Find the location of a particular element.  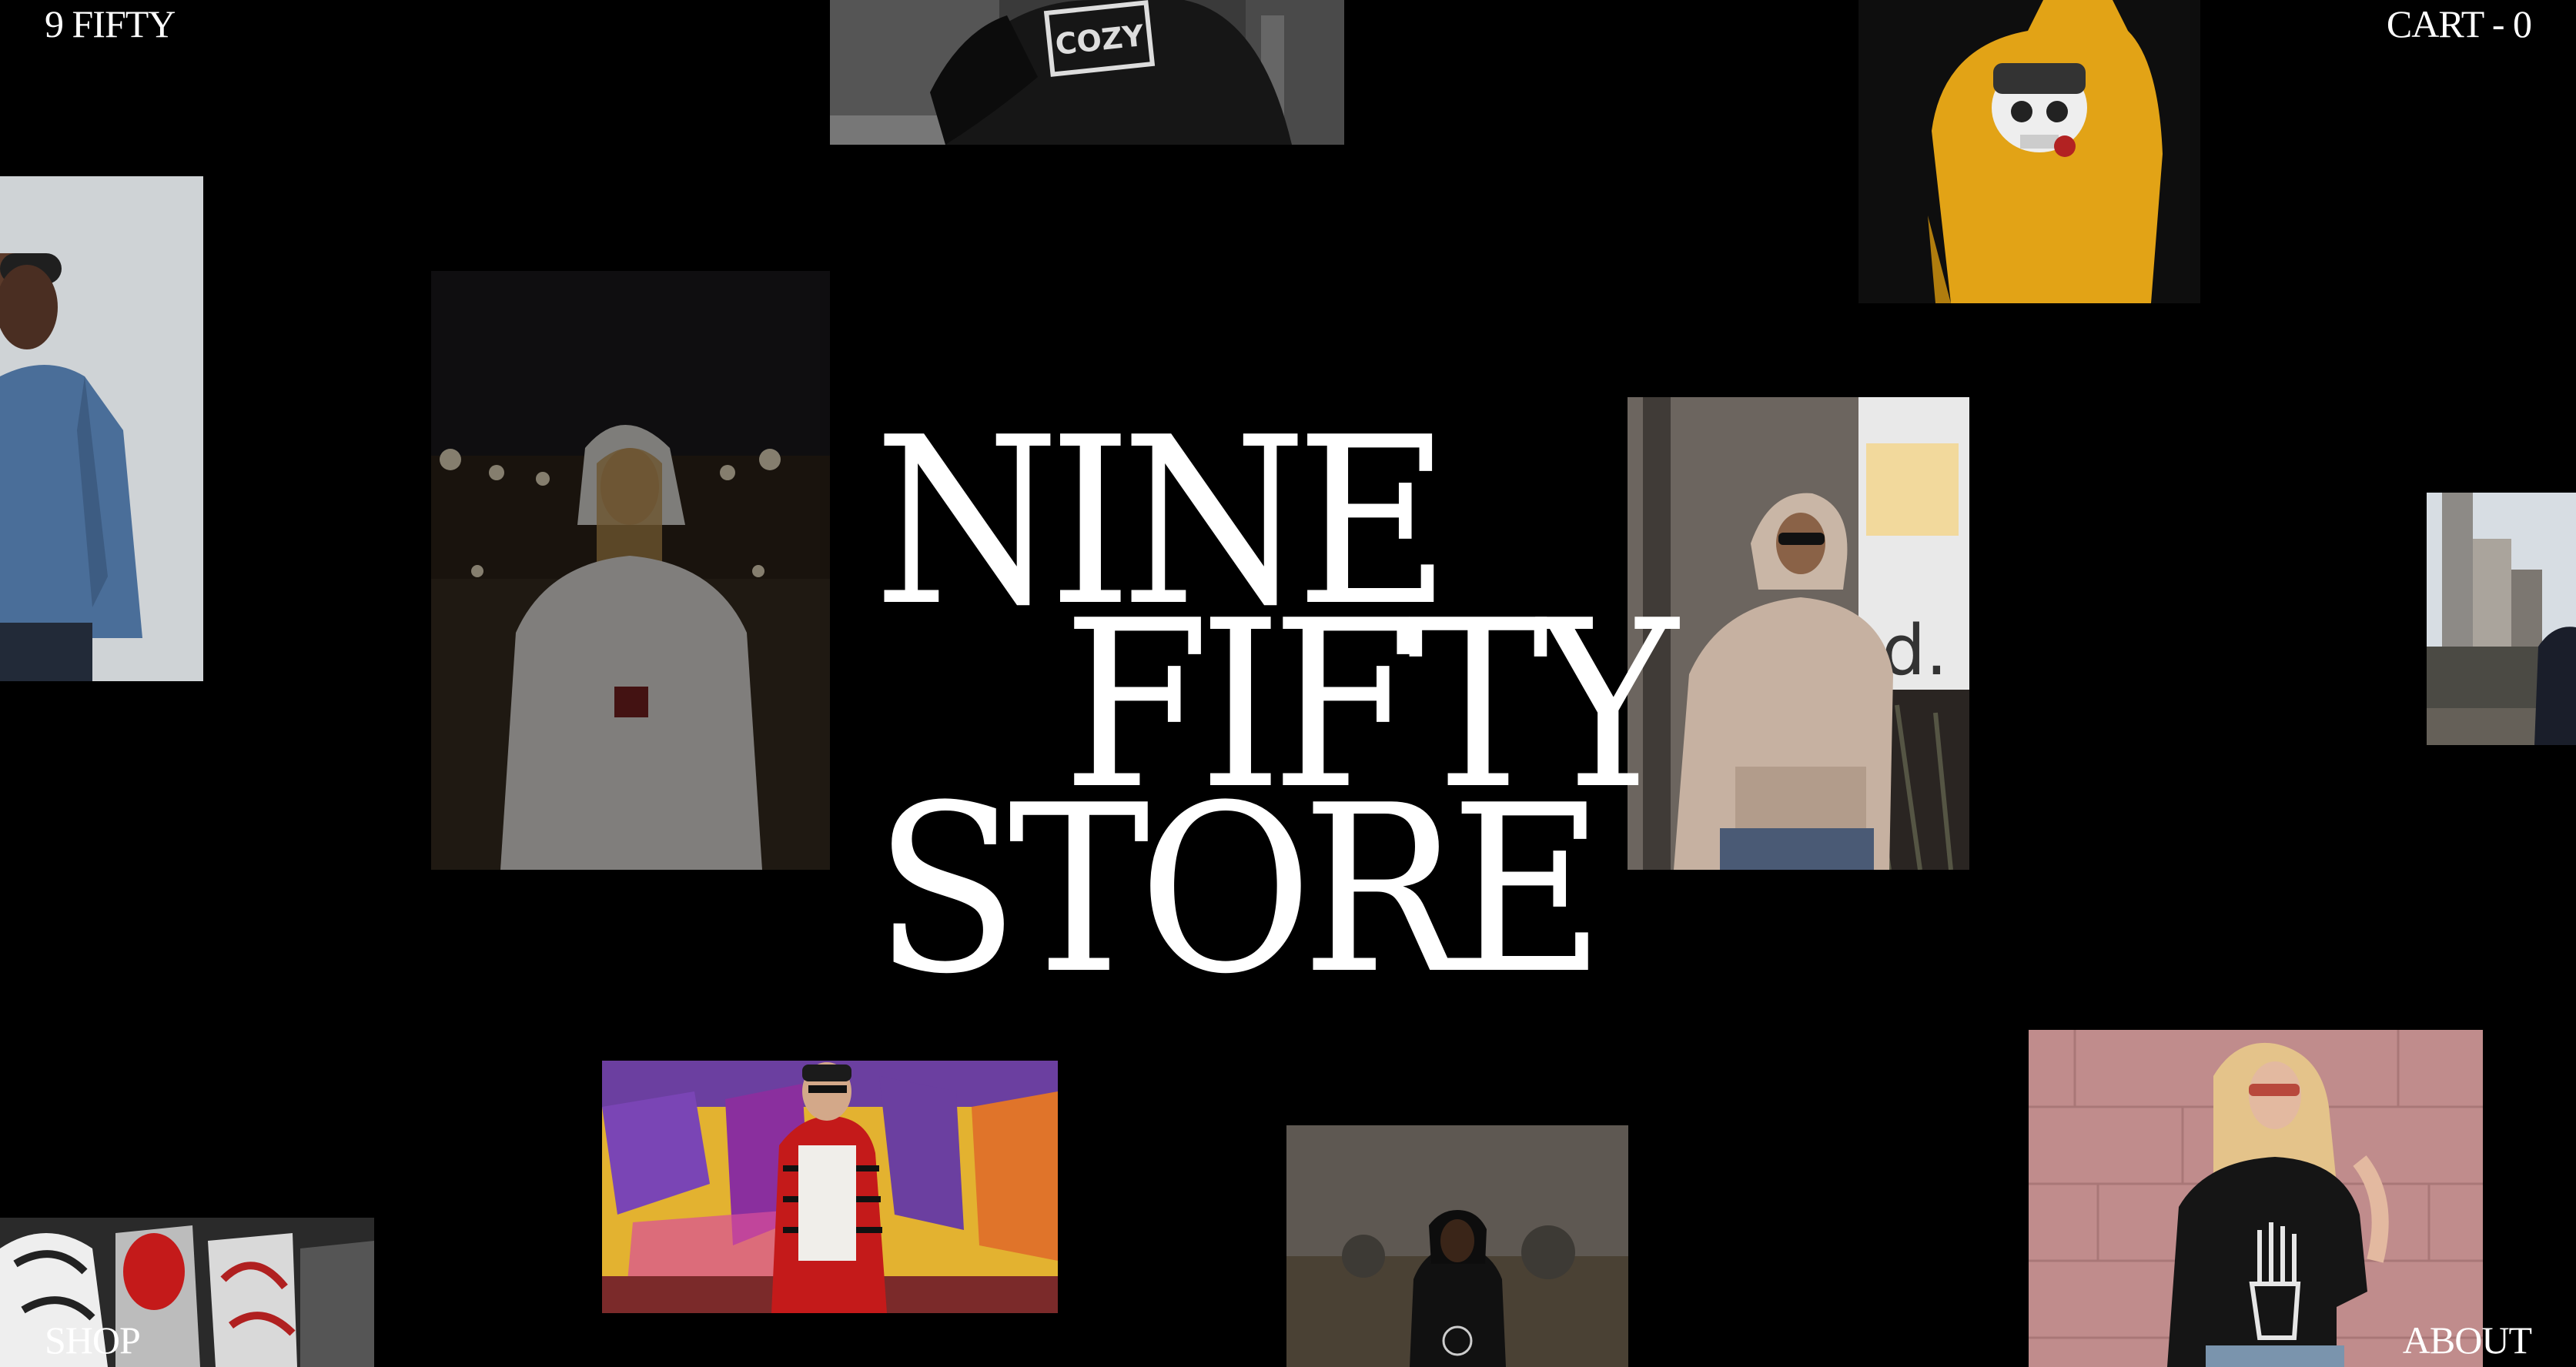

product-image-yellow-hoodie is located at coordinates (2029, 151).